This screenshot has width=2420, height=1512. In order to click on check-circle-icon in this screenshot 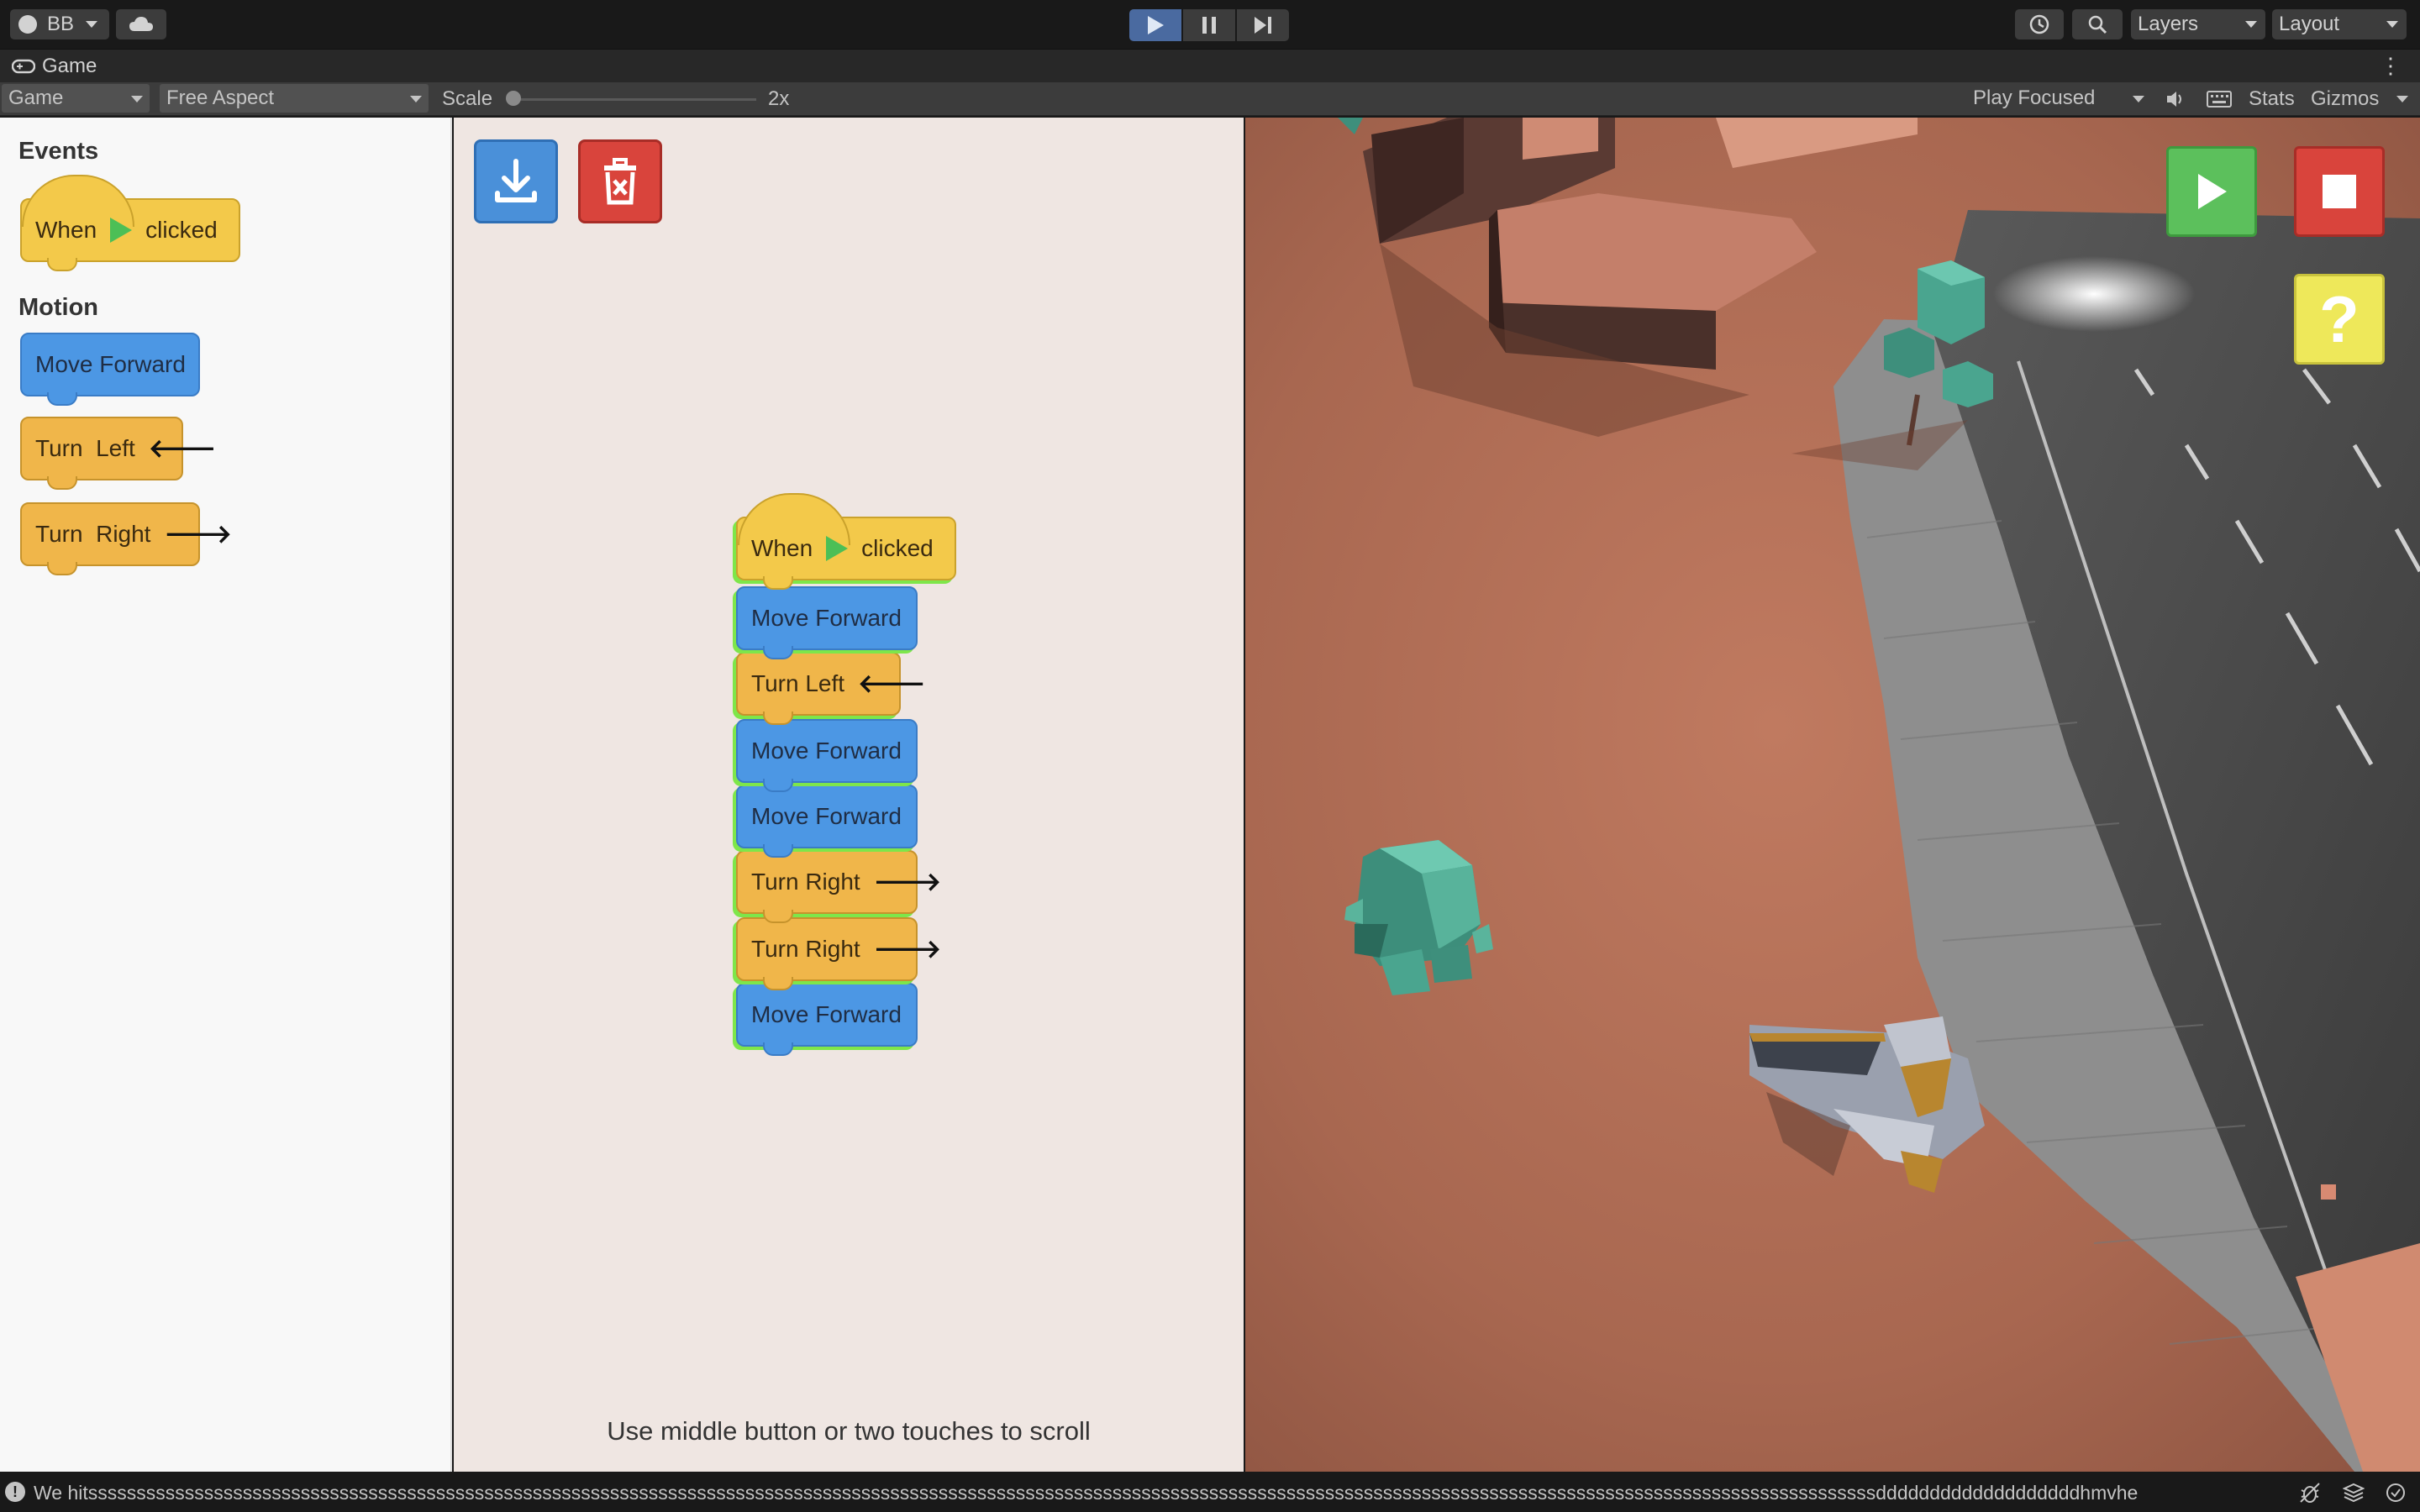, I will do `click(2396, 1493)`.